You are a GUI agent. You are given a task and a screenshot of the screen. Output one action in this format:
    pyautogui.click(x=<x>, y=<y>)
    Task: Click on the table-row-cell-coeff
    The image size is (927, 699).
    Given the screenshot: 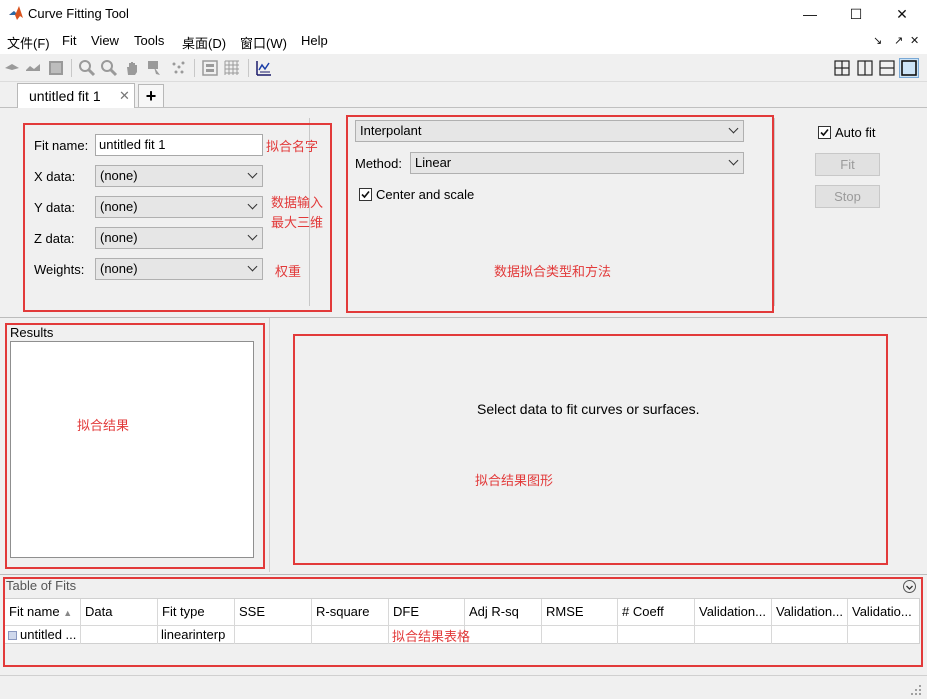 What is the action you would take?
    pyautogui.click(x=656, y=635)
    